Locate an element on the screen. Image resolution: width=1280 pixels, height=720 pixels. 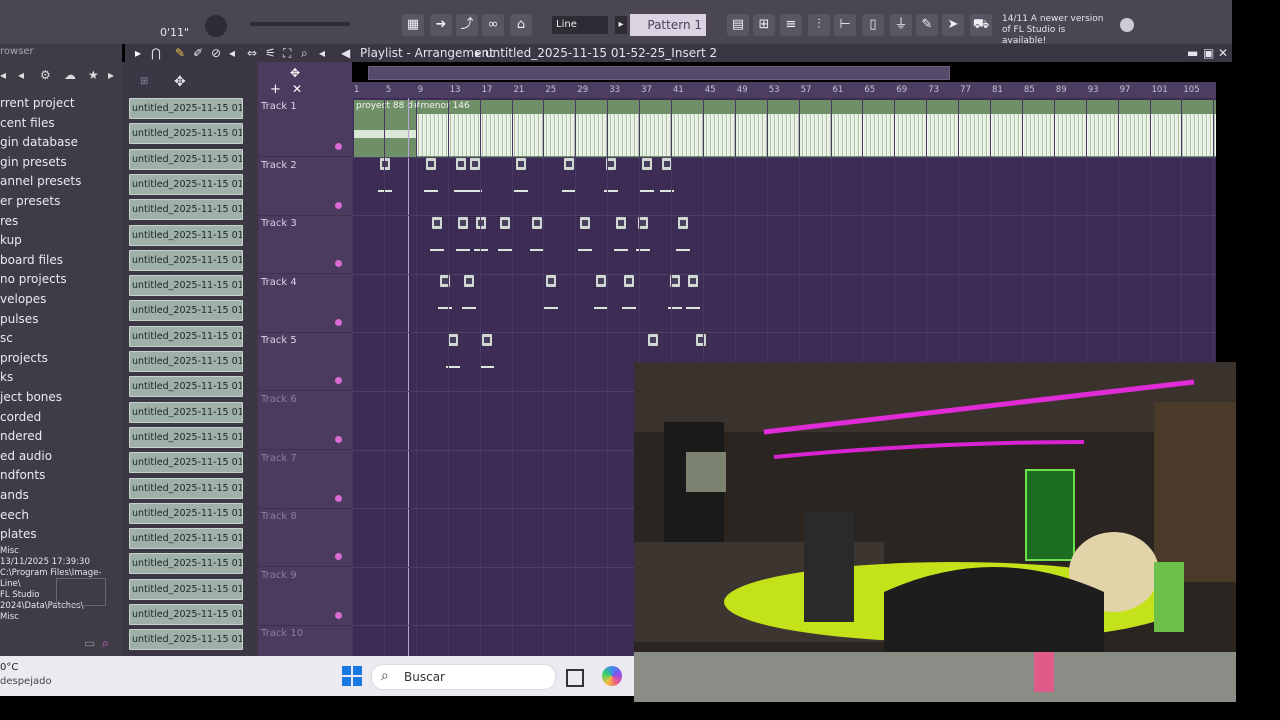
track-header: Track 5 is located at coordinates (305, 362).